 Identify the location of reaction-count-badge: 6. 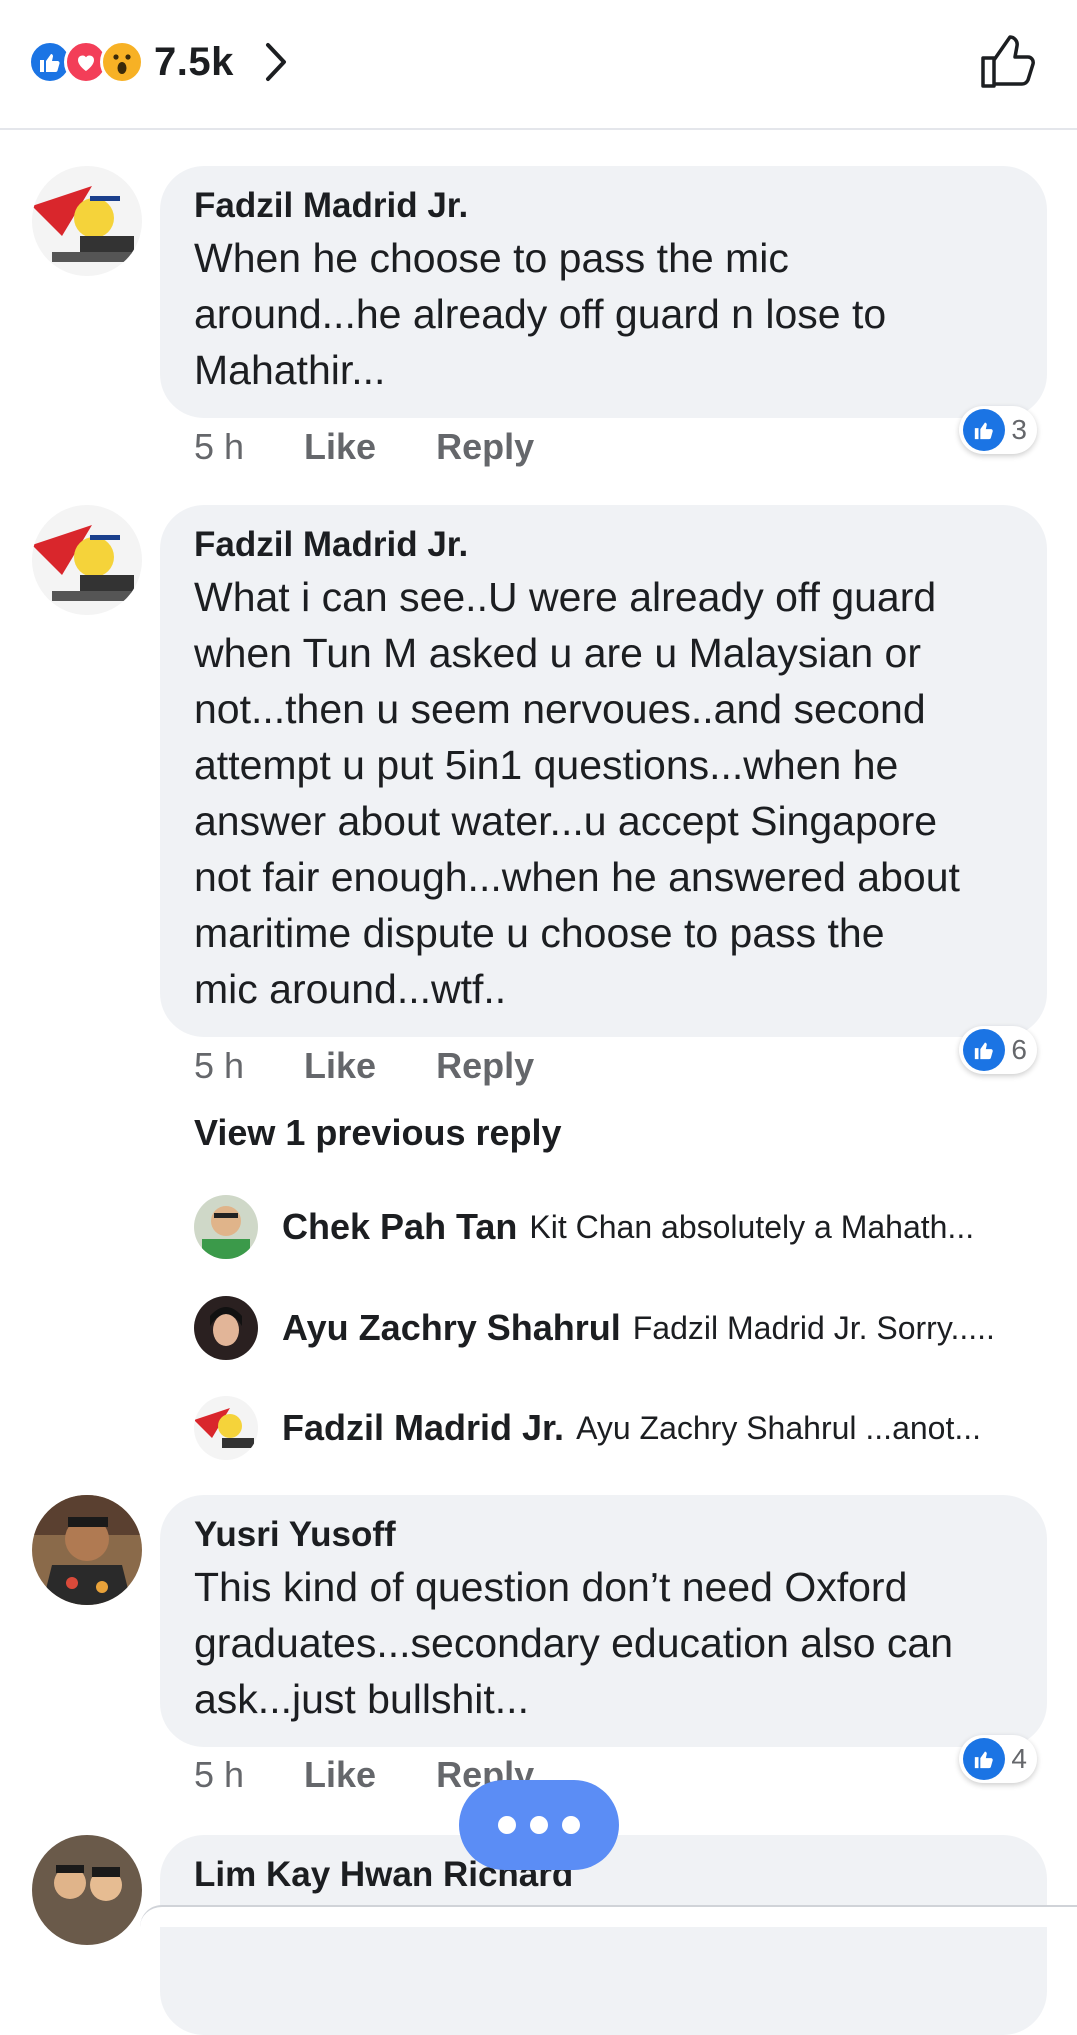
(998, 1050).